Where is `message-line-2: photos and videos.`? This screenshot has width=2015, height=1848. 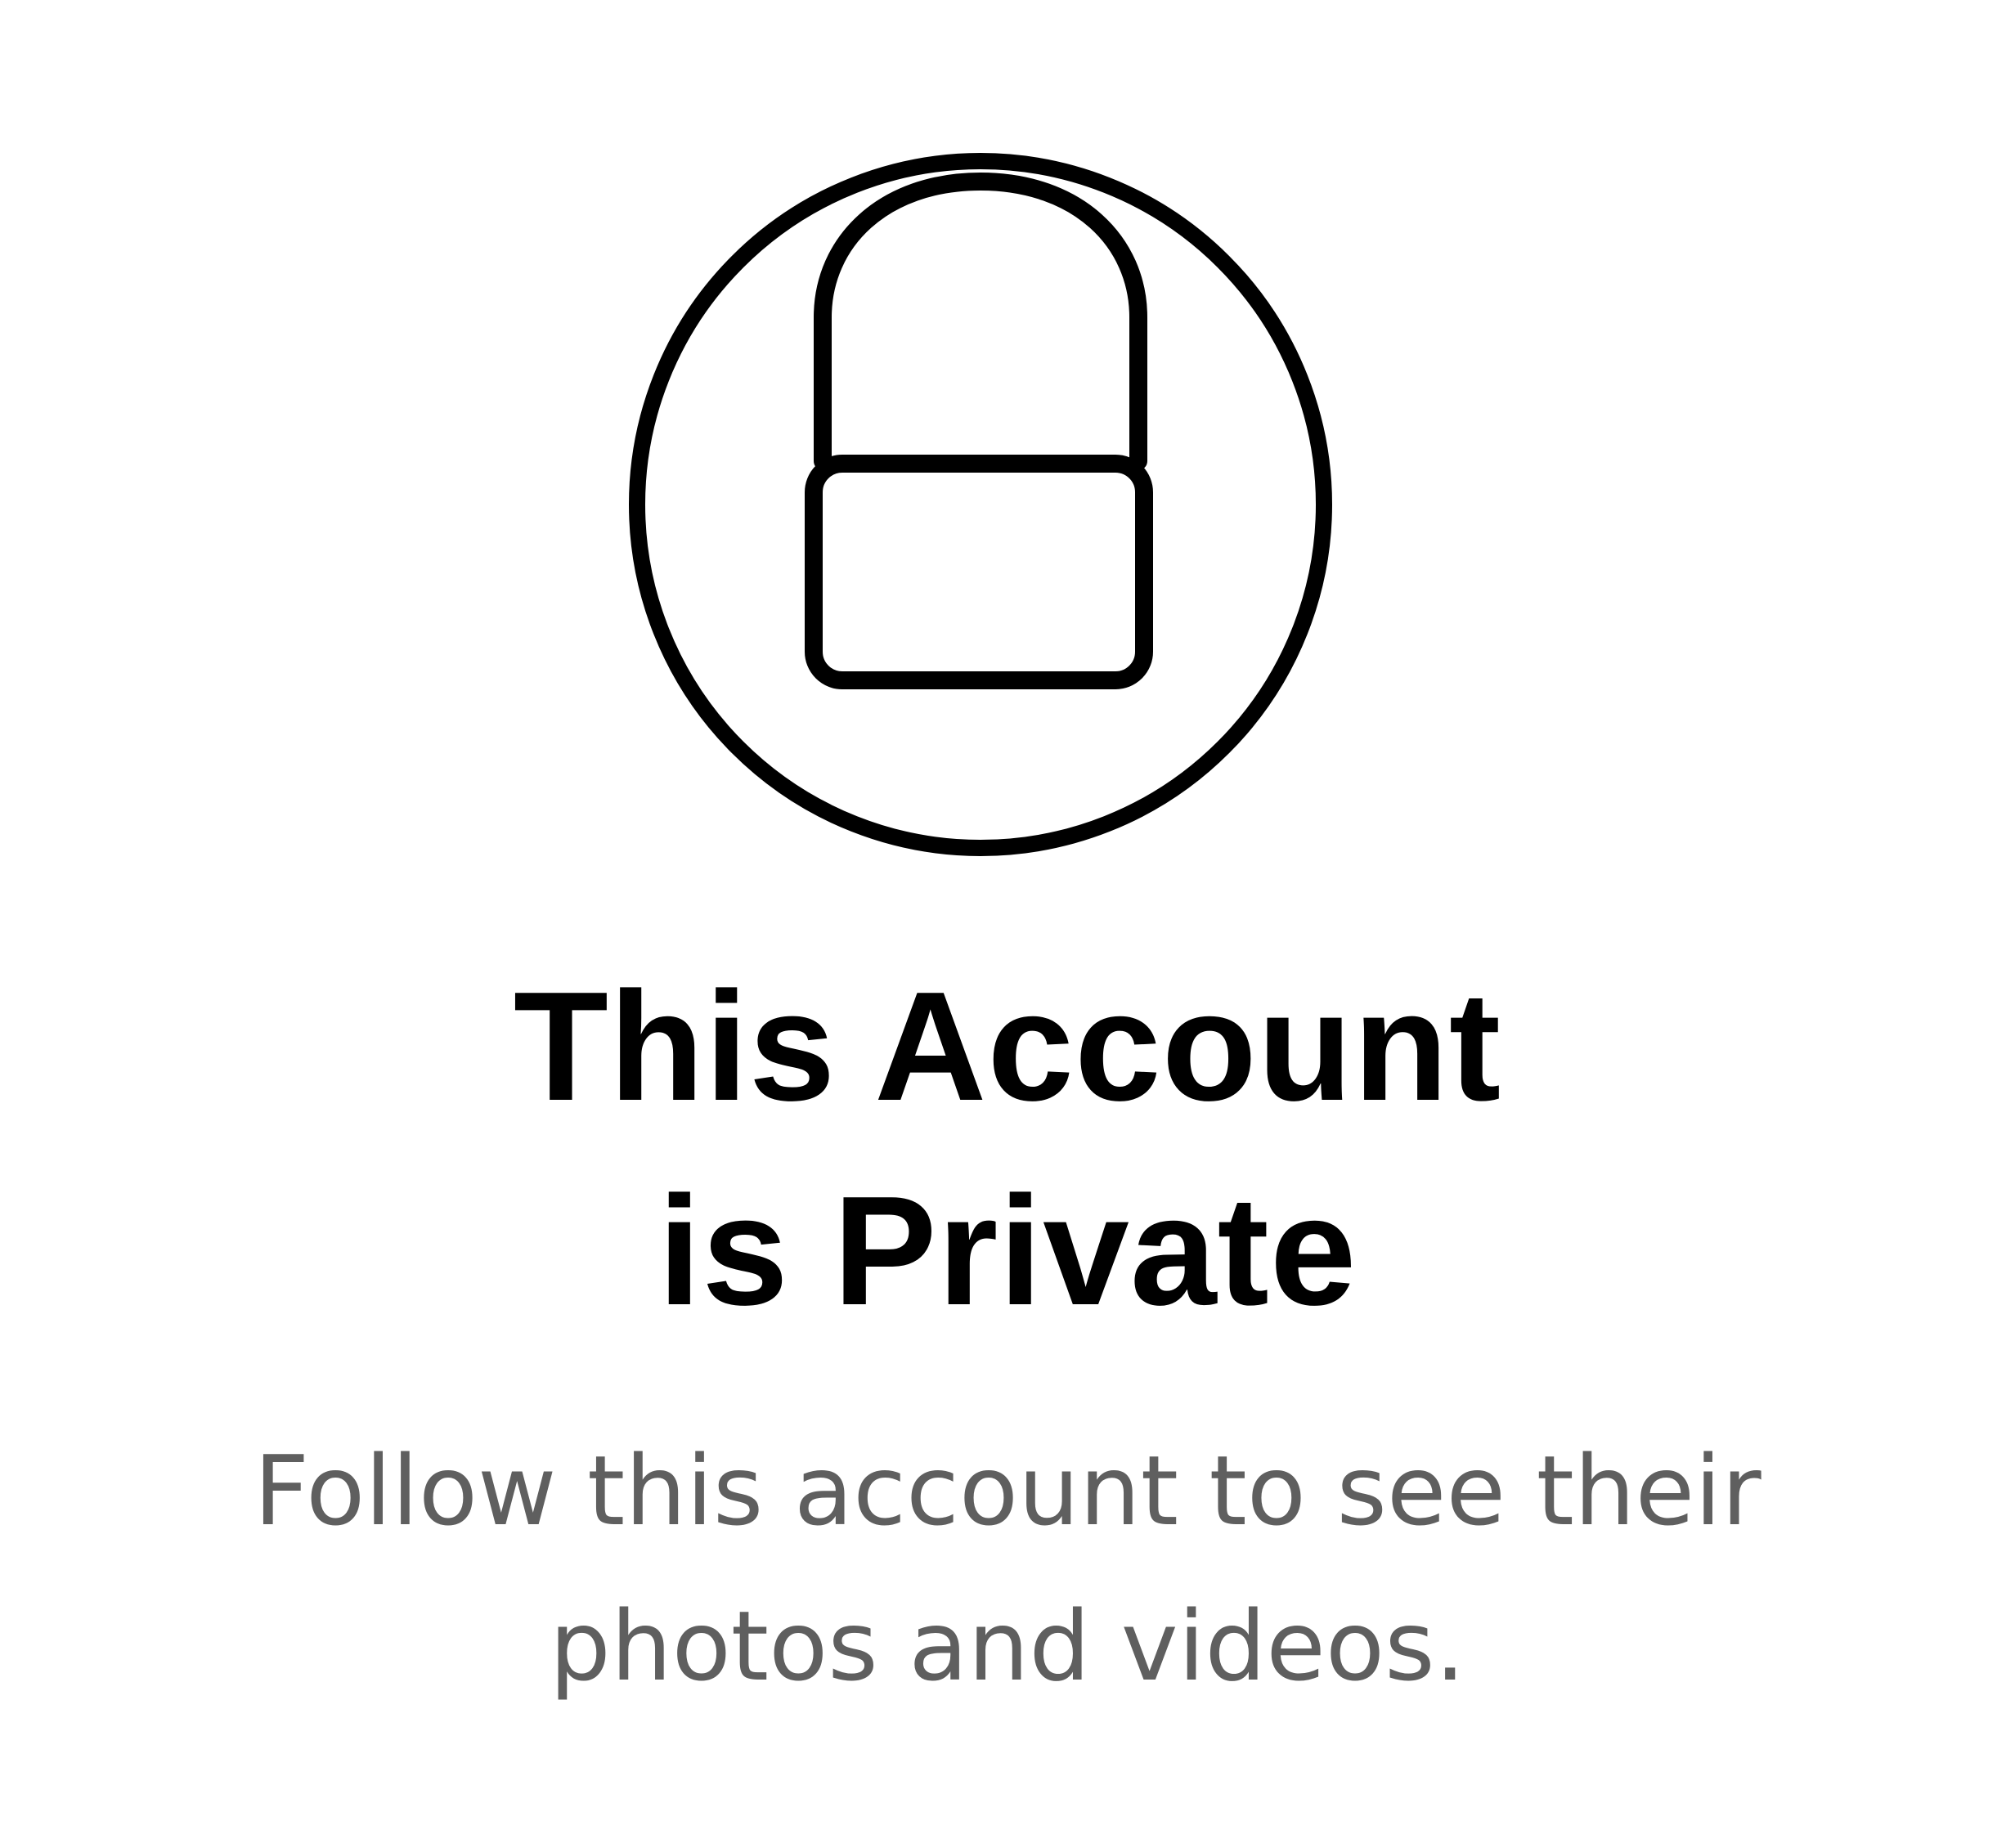 message-line-2: photos and videos. is located at coordinates (1007, 1646).